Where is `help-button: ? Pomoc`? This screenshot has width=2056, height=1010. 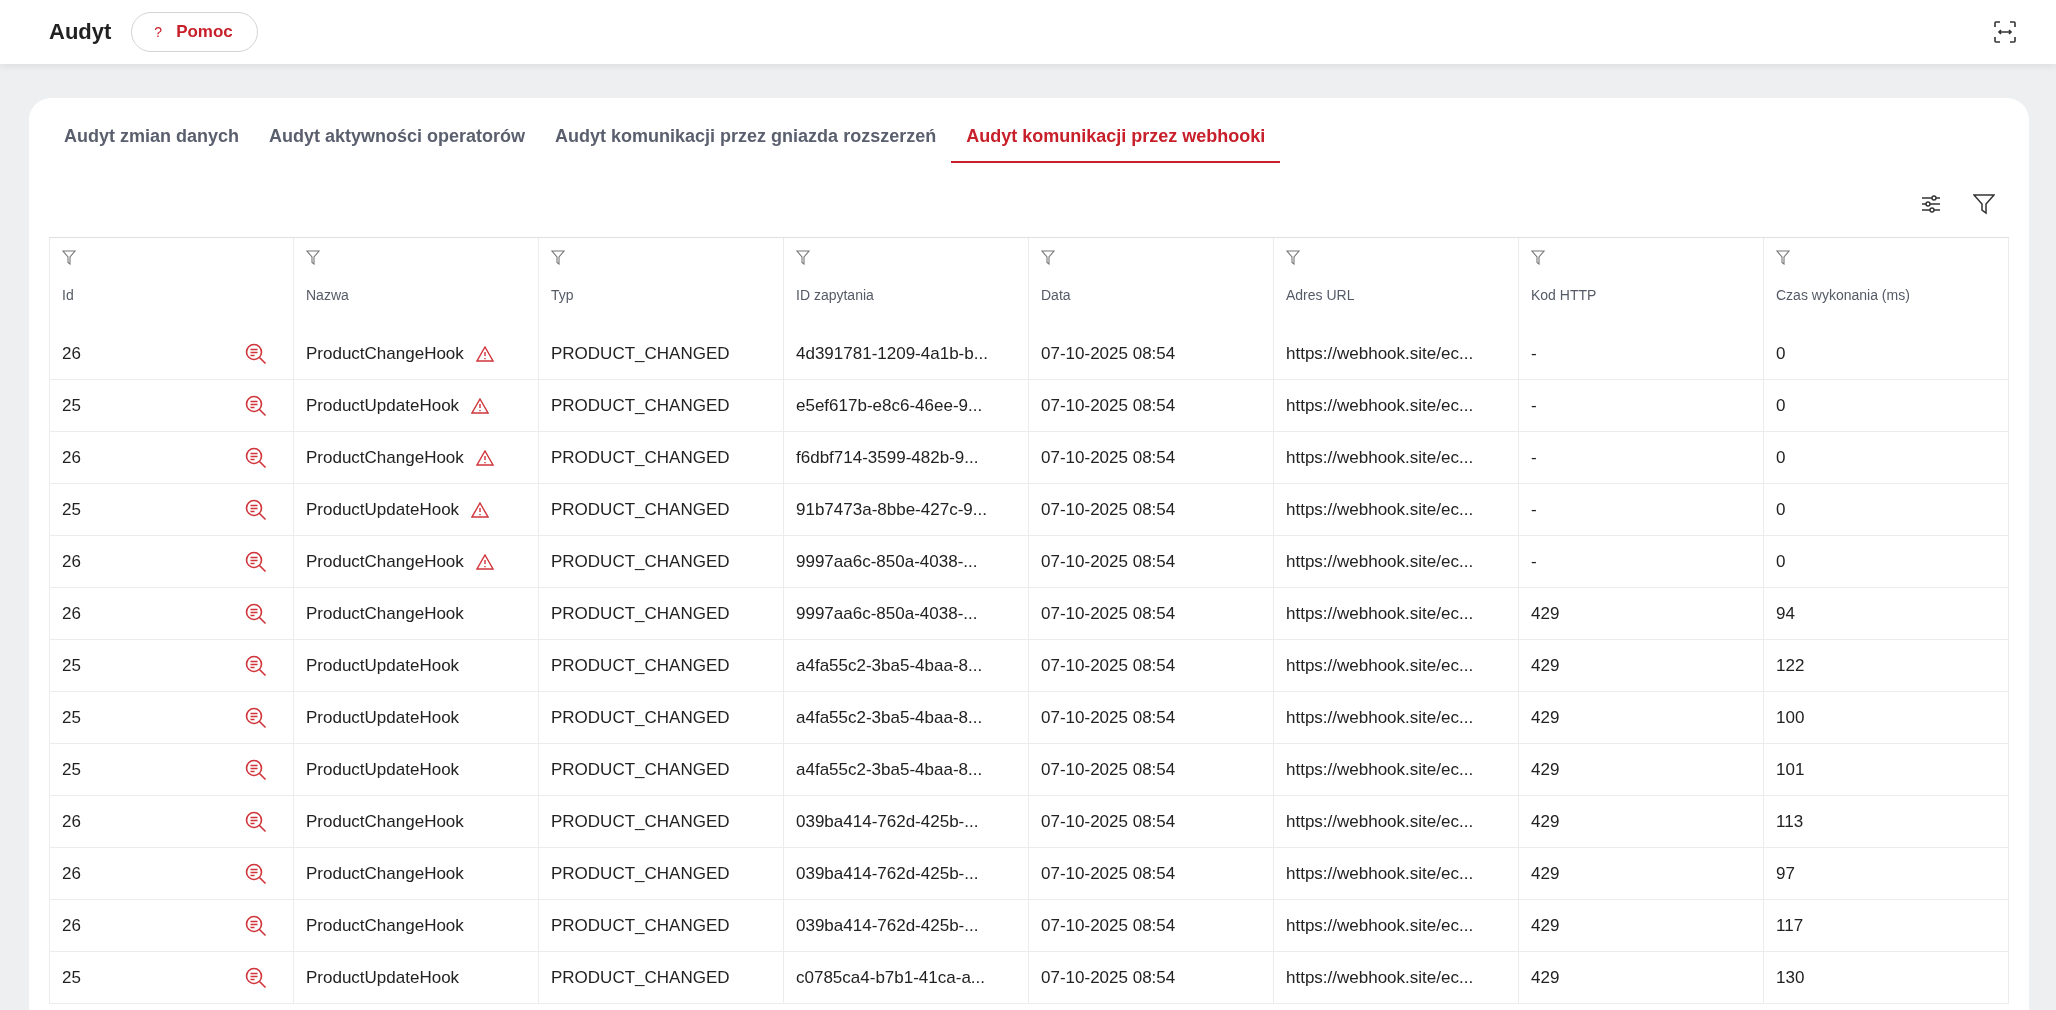 help-button: ? Pomoc is located at coordinates (194, 32).